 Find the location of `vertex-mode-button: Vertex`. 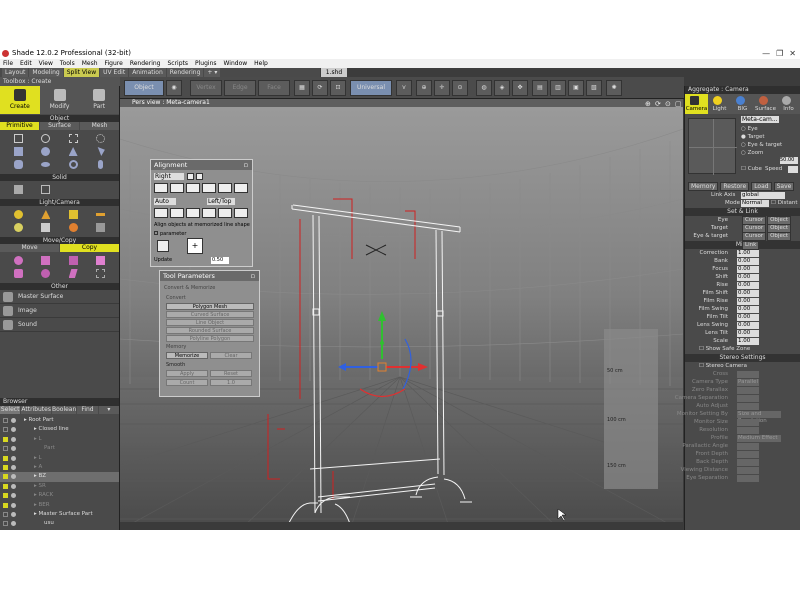

vertex-mode-button: Vertex is located at coordinates (206, 88).